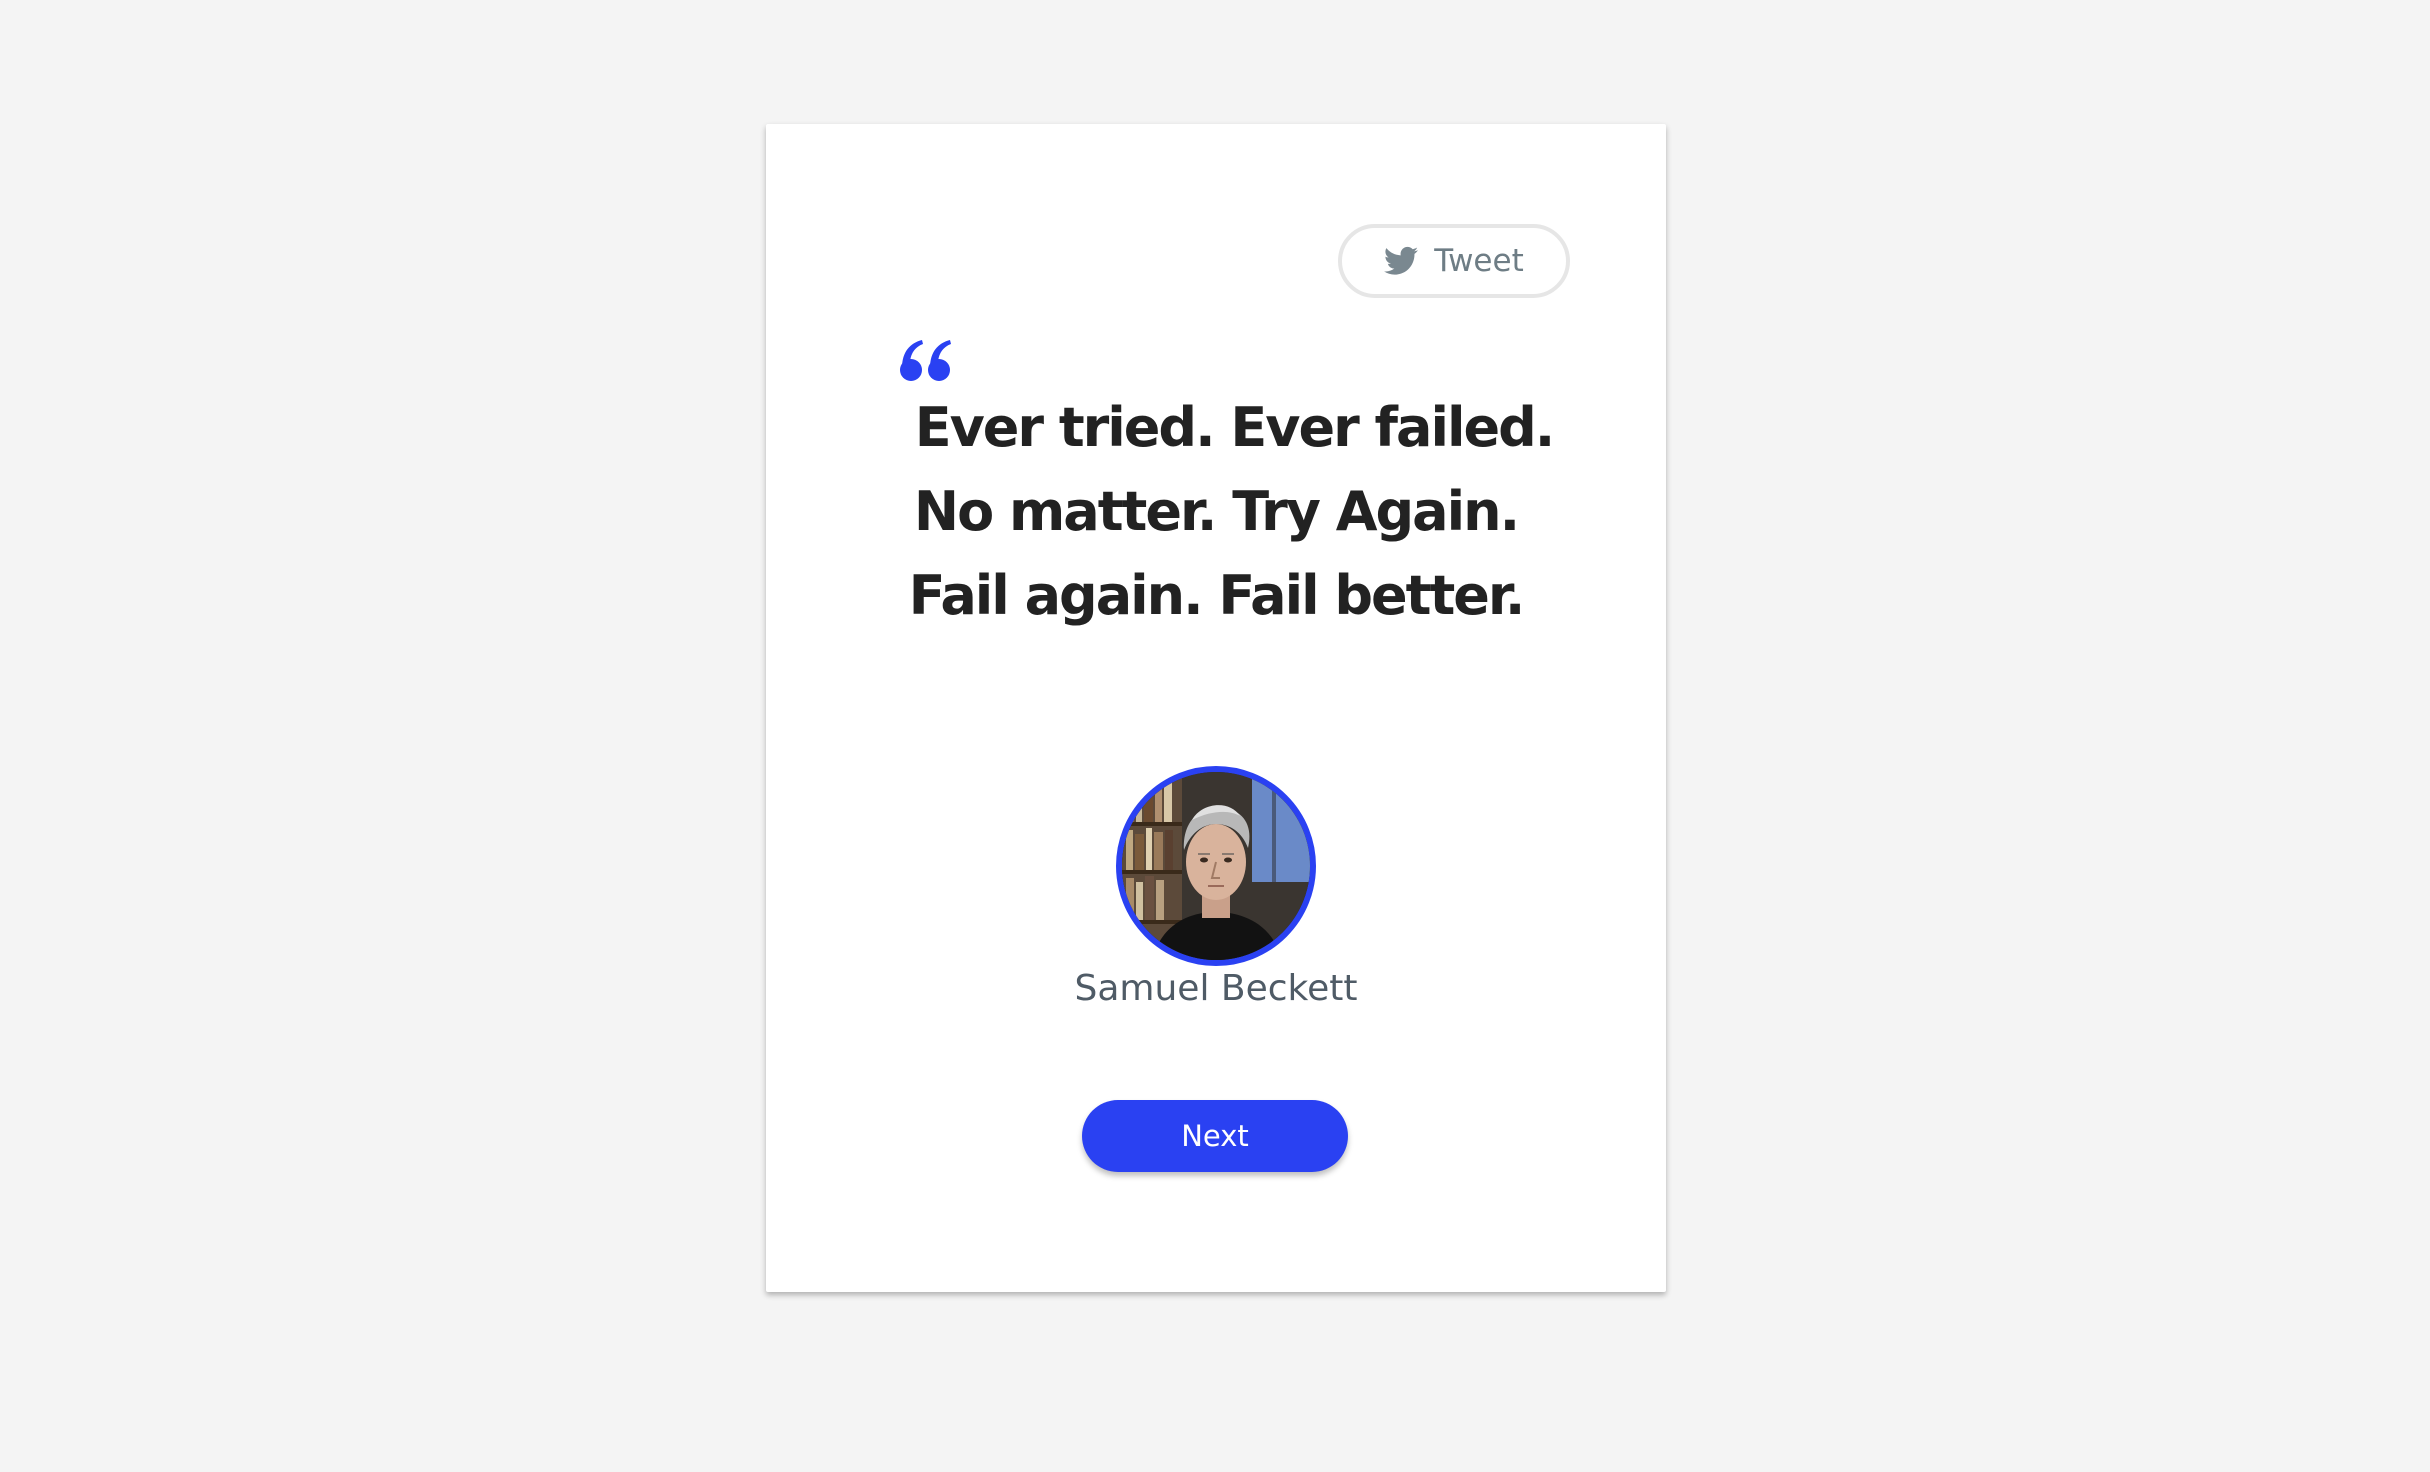 This screenshot has height=1472, width=2430. What do you see at coordinates (1216, 866) in the screenshot?
I see `author-portrait` at bounding box center [1216, 866].